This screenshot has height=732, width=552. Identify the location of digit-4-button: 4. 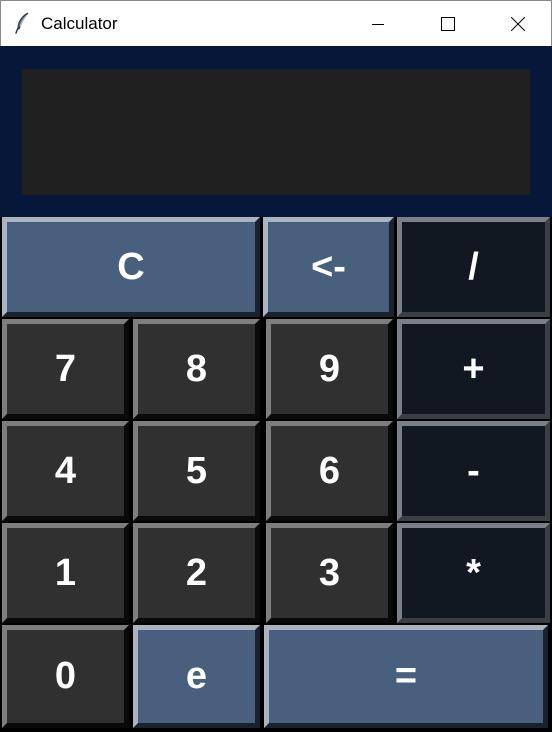
(65, 471).